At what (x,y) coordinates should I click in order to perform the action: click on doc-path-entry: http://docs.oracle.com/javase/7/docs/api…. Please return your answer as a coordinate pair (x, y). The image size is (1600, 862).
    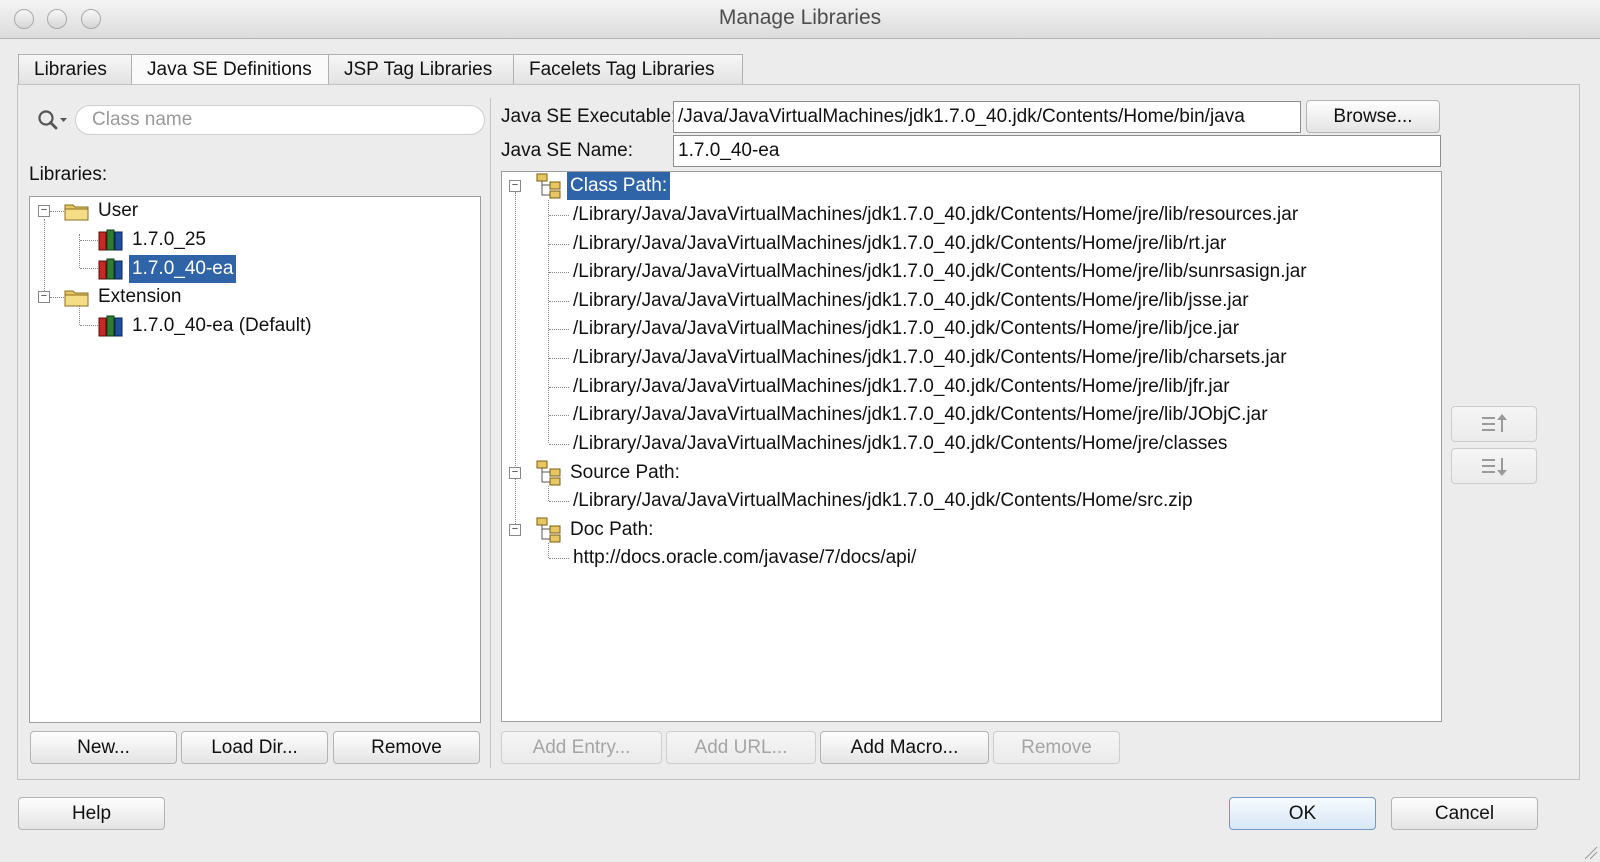
    Looking at the image, I should click on (744, 558).